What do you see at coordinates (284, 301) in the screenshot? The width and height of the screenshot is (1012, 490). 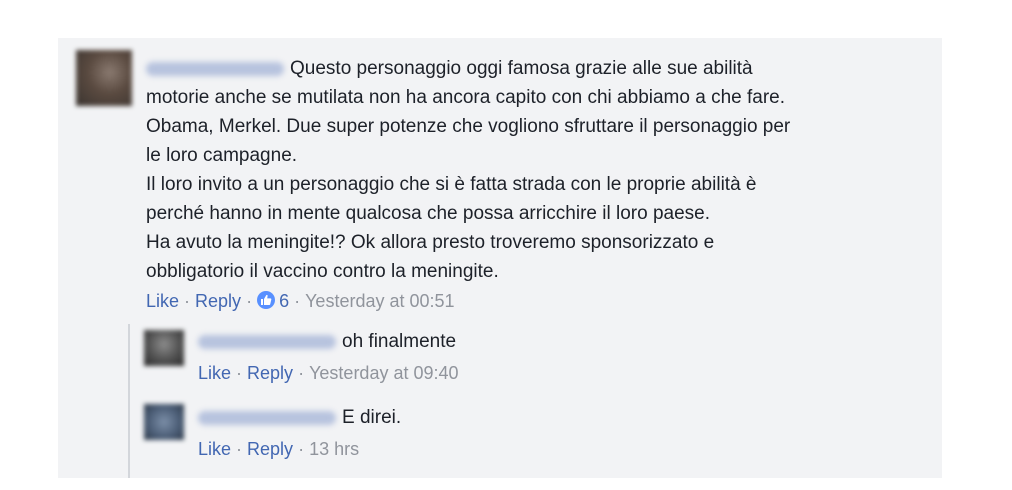 I see `reaction-count: 6` at bounding box center [284, 301].